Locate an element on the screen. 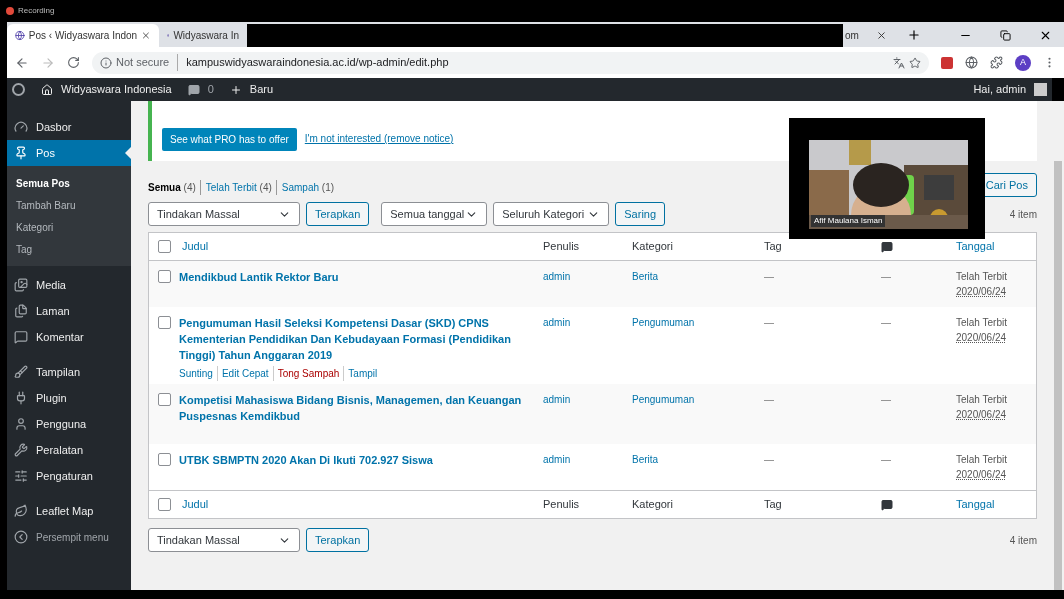 Image resolution: width=1064 pixels, height=599 pixels. row-action-link: Tong Sampah is located at coordinates (306, 373).